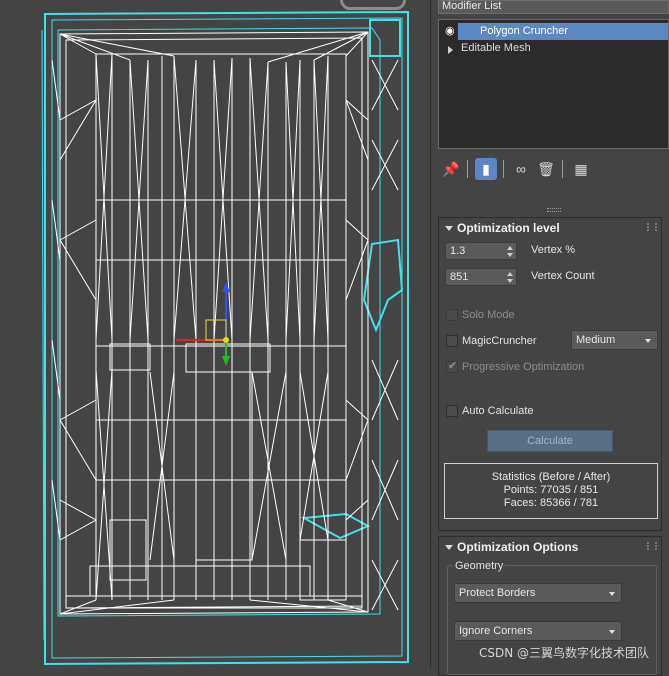 The height and width of the screenshot is (676, 669). Describe the element at coordinates (452, 411) in the screenshot. I see `auto-calculate-checkbox` at that location.